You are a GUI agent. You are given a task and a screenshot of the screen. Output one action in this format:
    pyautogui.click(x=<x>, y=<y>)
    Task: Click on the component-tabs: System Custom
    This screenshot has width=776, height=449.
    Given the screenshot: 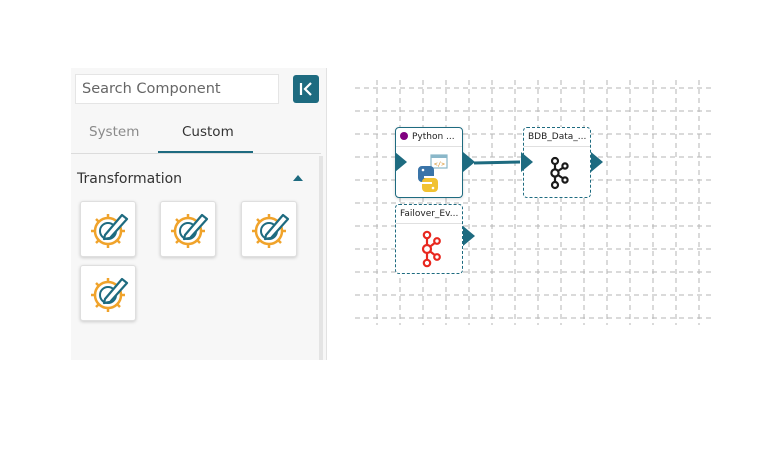 What is the action you would take?
    pyautogui.click(x=196, y=131)
    